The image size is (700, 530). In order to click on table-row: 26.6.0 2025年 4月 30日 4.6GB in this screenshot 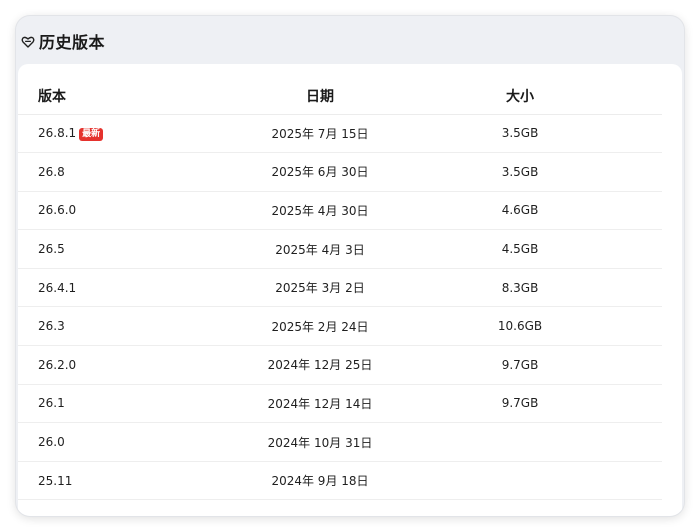, I will do `click(340, 211)`.